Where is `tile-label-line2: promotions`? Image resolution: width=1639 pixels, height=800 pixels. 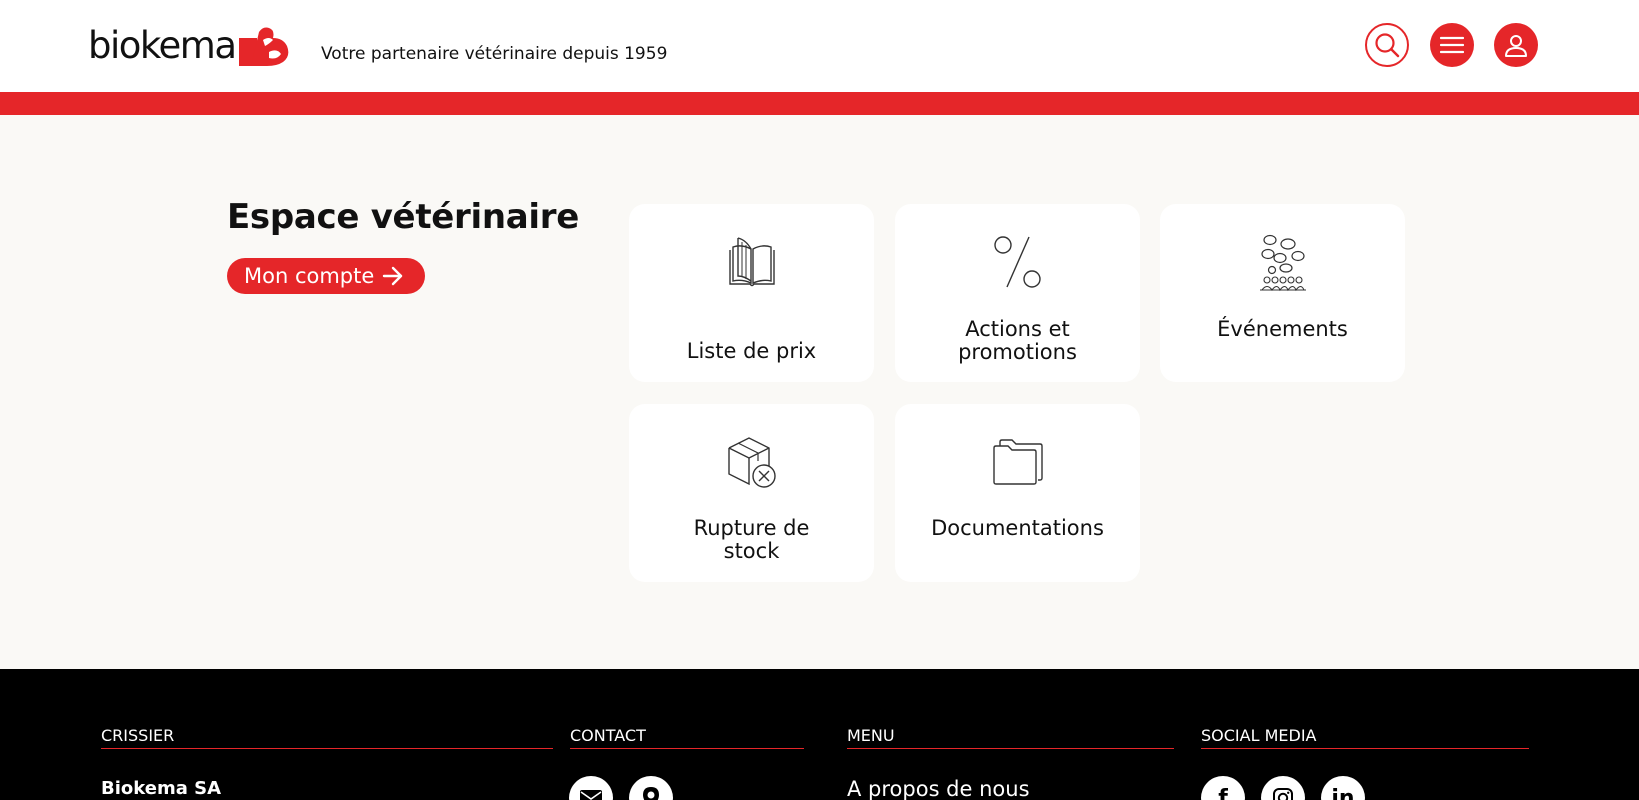 tile-label-line2: promotions is located at coordinates (1017, 352).